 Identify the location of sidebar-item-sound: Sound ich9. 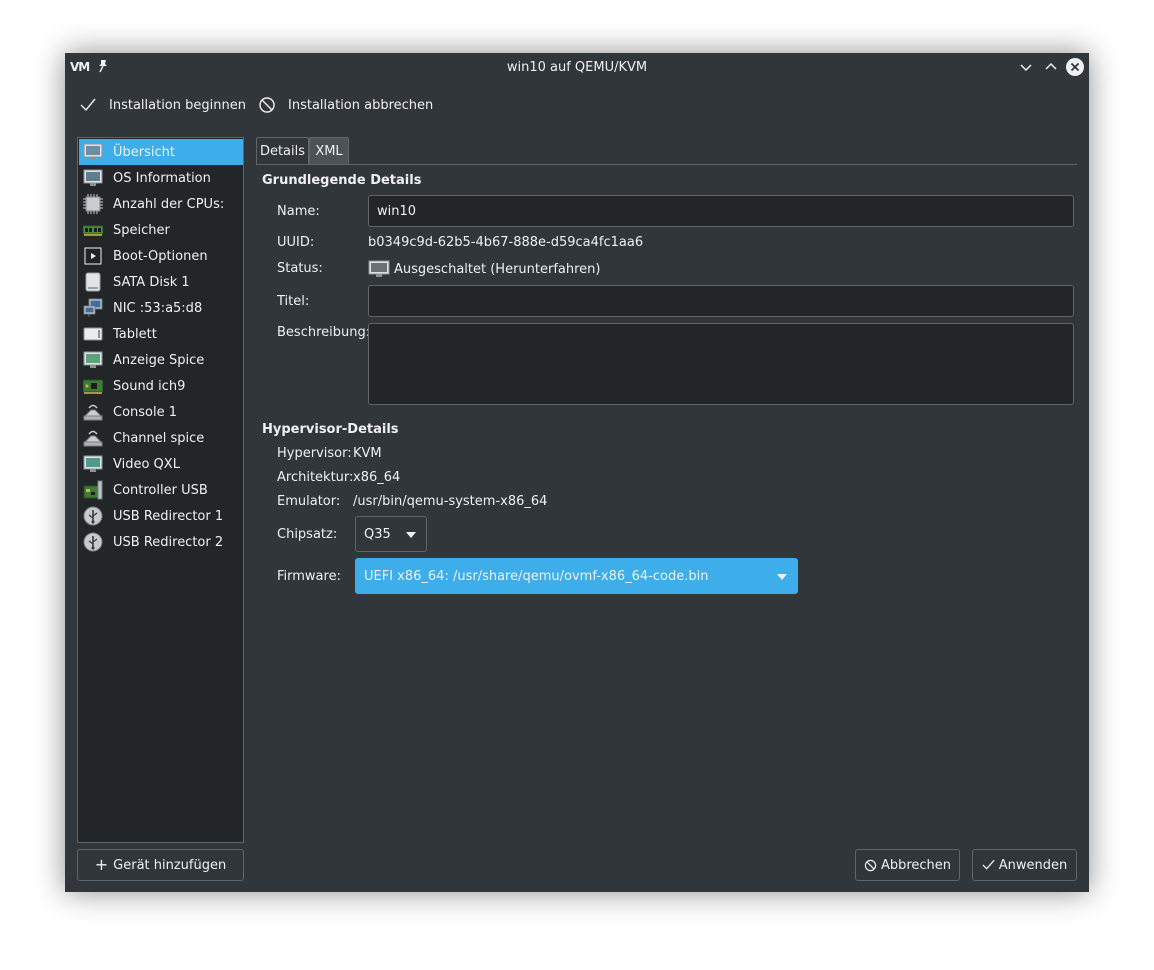
(161, 386).